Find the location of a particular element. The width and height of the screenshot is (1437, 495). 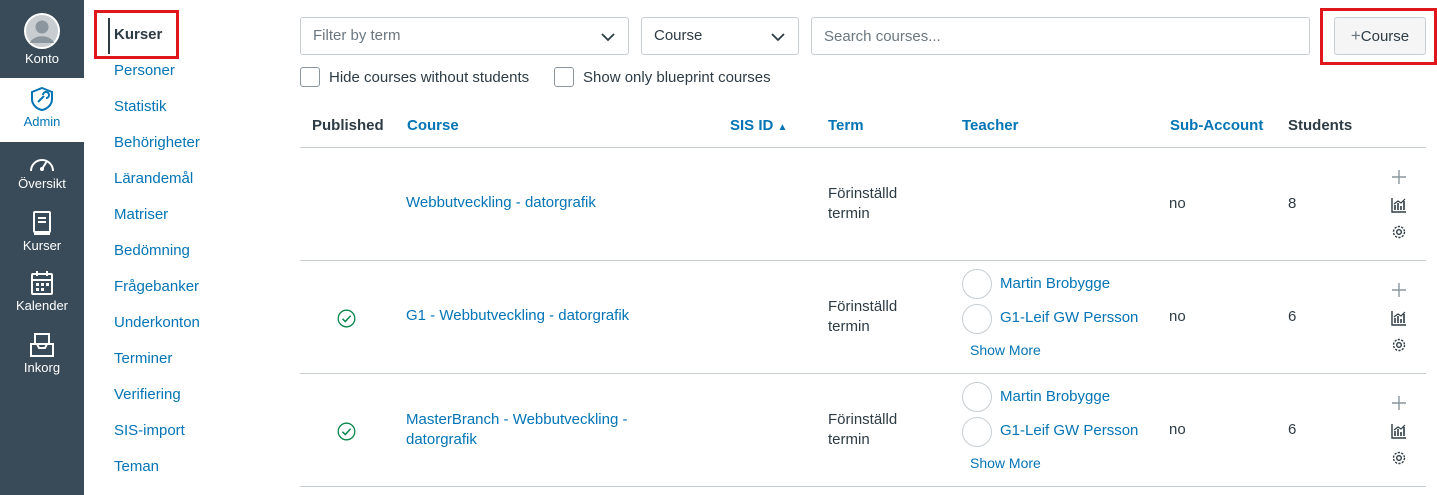

sub-nav-sub-accounts: Underkonton is located at coordinates (157, 322).